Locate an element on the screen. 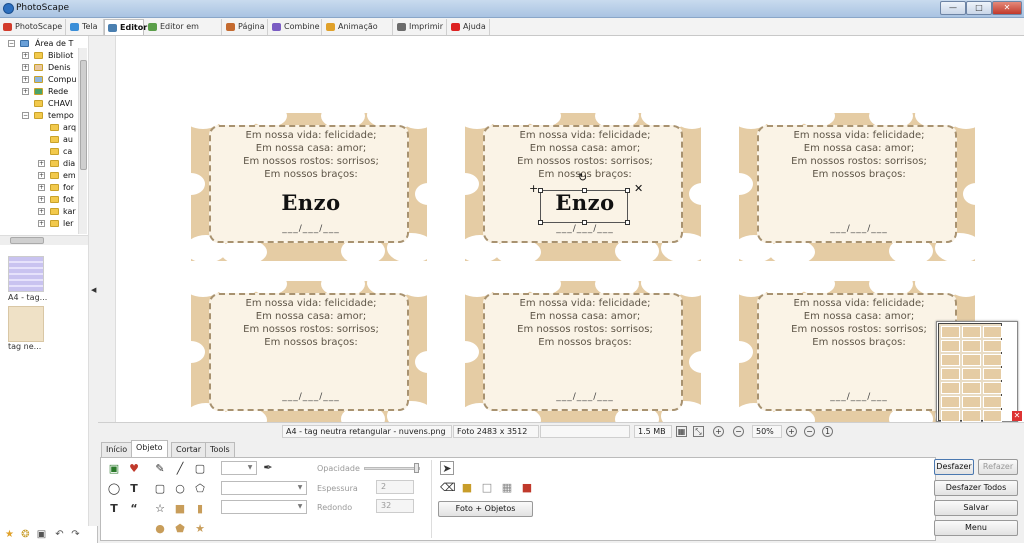  collapse-arrow-icon: ◀ is located at coordinates (93, 290).